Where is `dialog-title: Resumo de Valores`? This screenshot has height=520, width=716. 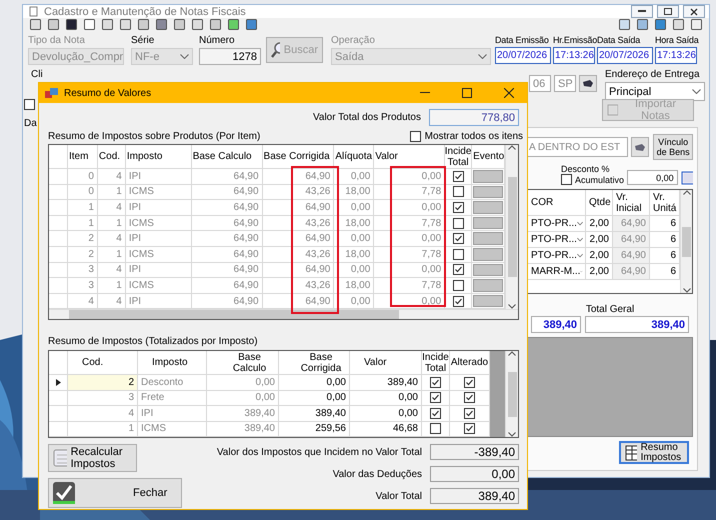 dialog-title: Resumo de Valores is located at coordinates (108, 93).